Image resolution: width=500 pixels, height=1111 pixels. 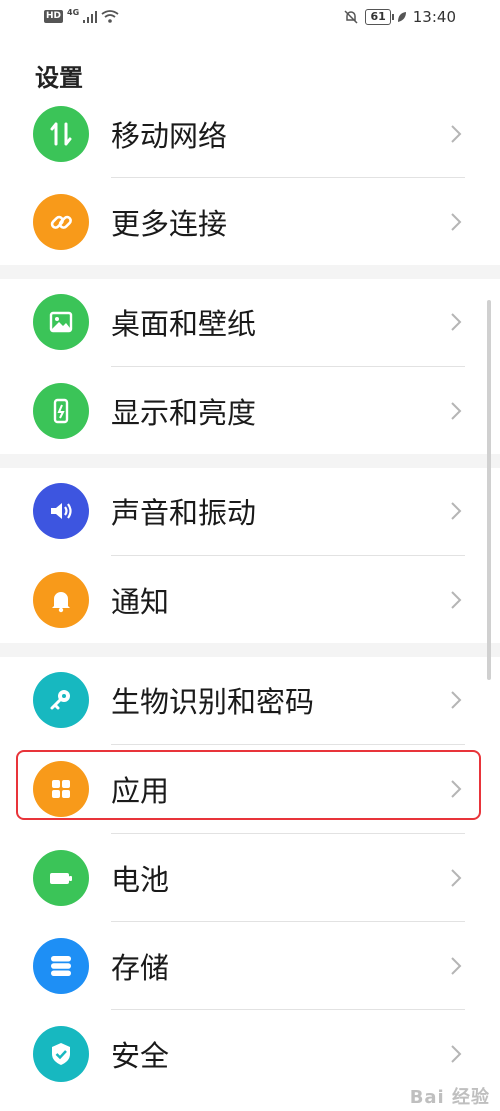 I want to click on settings-item-label: 显示和亮度, so click(x=184, y=413).